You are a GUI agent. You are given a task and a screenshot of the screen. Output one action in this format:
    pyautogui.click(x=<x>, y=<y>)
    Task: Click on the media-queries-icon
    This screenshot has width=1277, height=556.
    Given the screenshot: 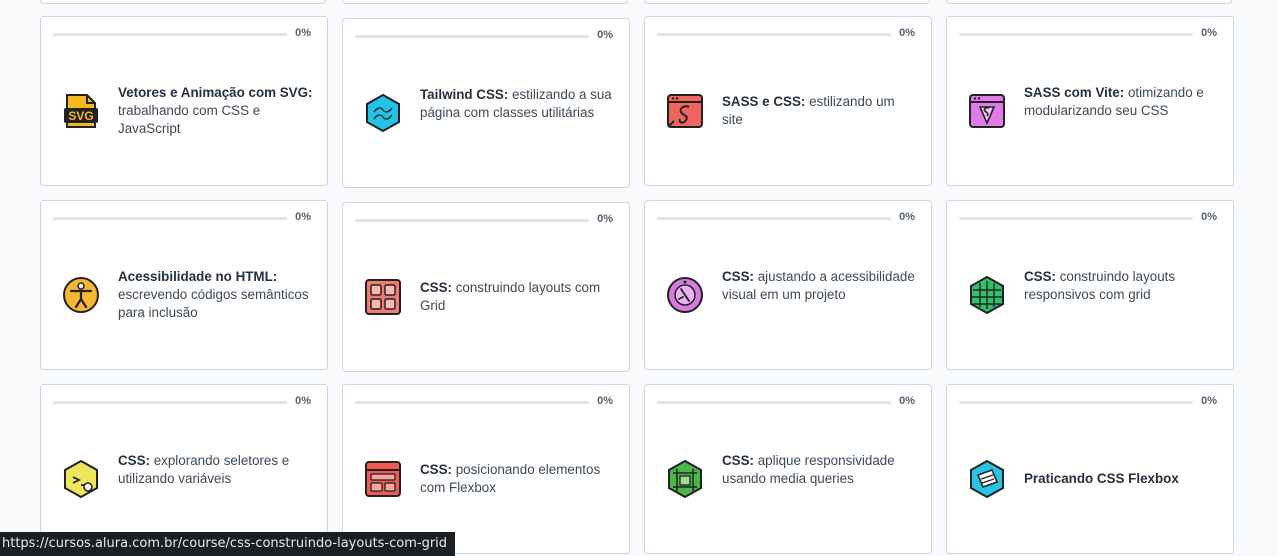 What is the action you would take?
    pyautogui.click(x=685, y=479)
    